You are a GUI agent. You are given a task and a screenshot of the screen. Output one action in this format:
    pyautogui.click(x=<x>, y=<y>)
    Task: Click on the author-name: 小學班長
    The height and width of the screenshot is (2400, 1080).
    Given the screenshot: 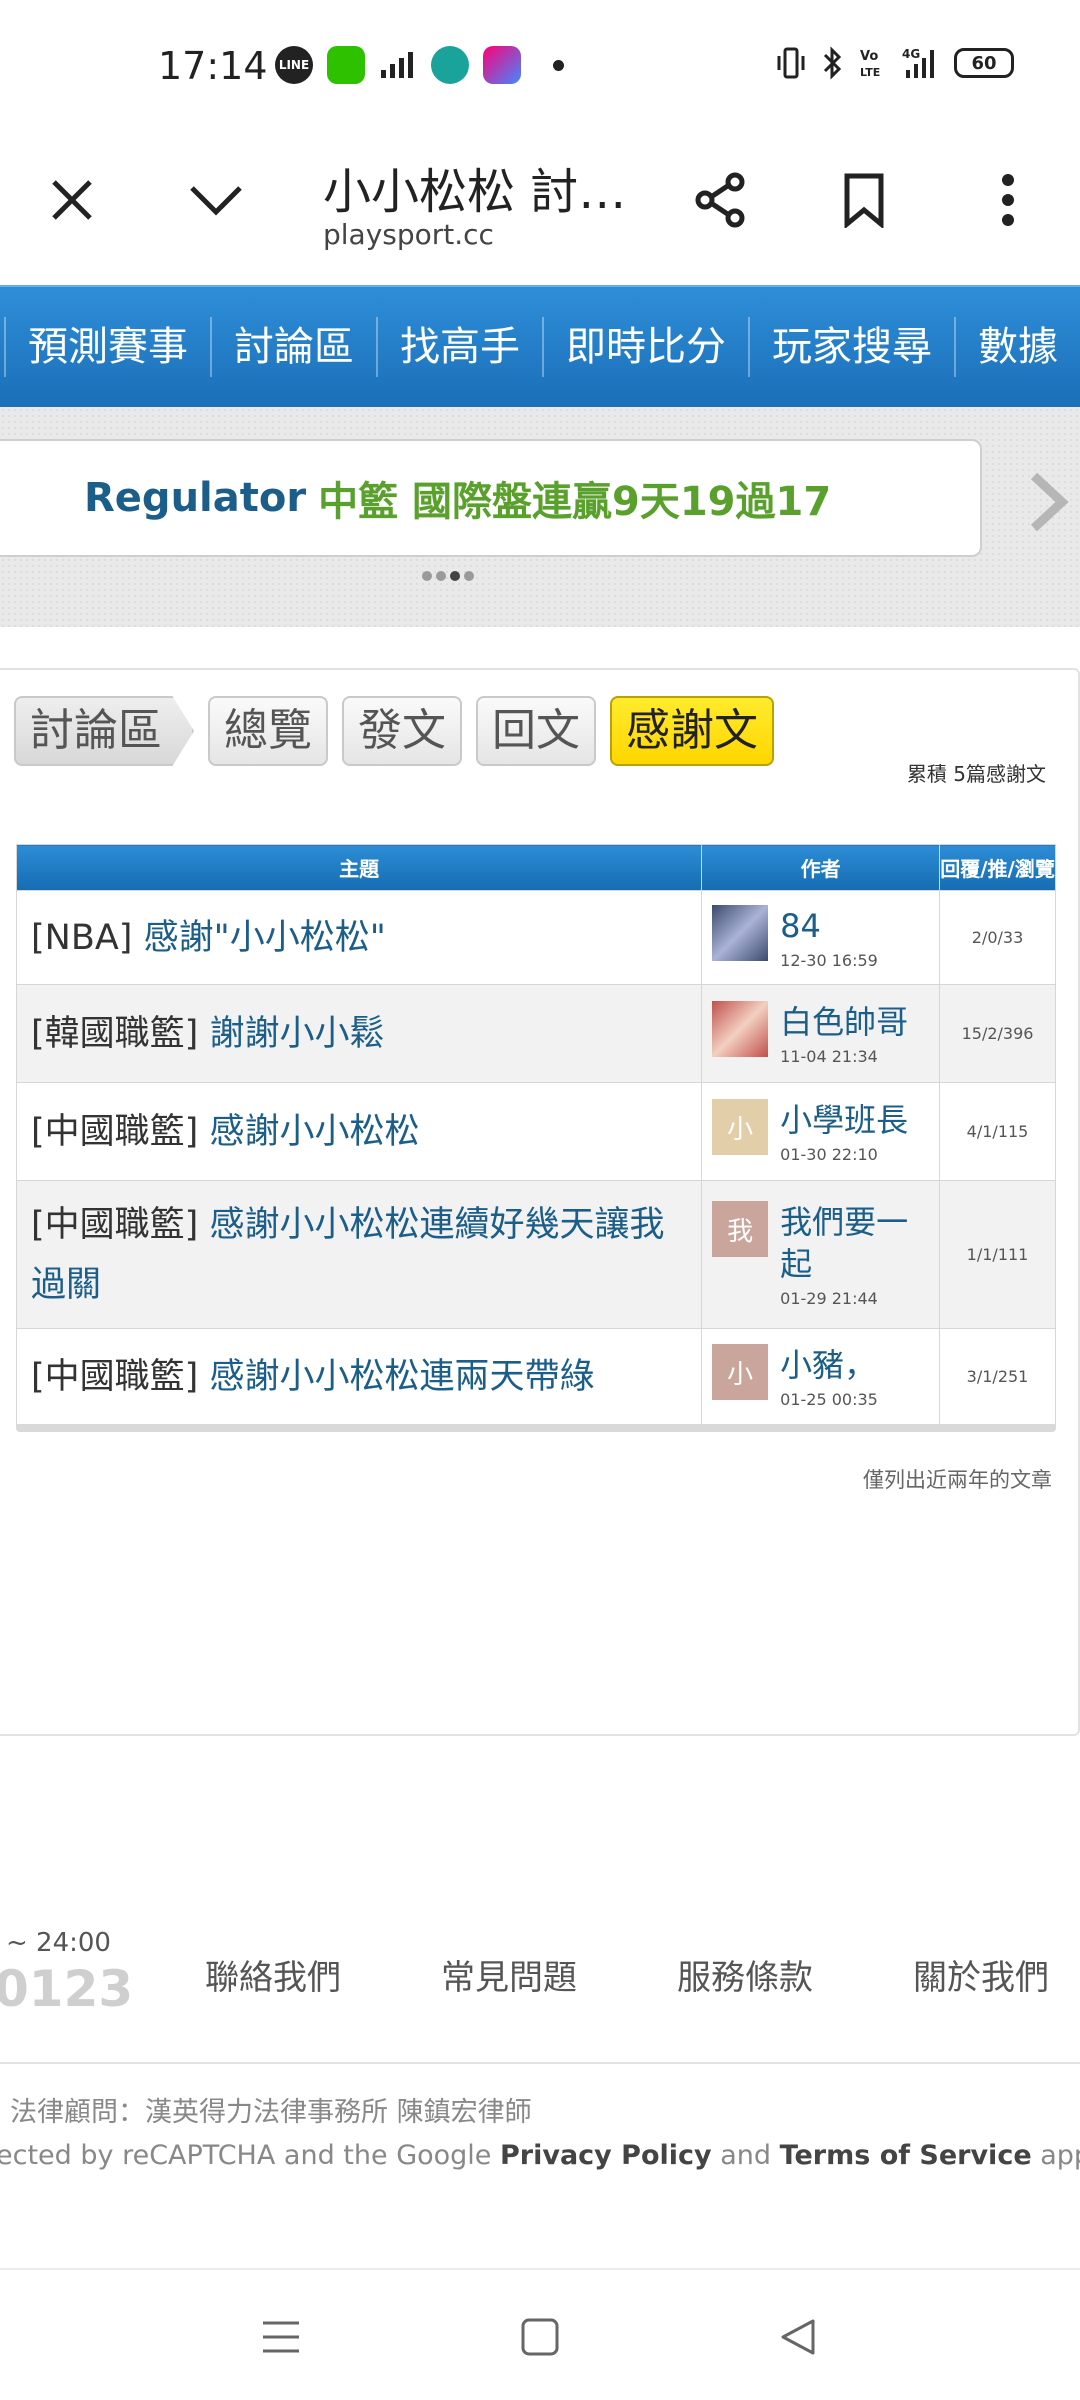 What is the action you would take?
    pyautogui.click(x=844, y=1120)
    